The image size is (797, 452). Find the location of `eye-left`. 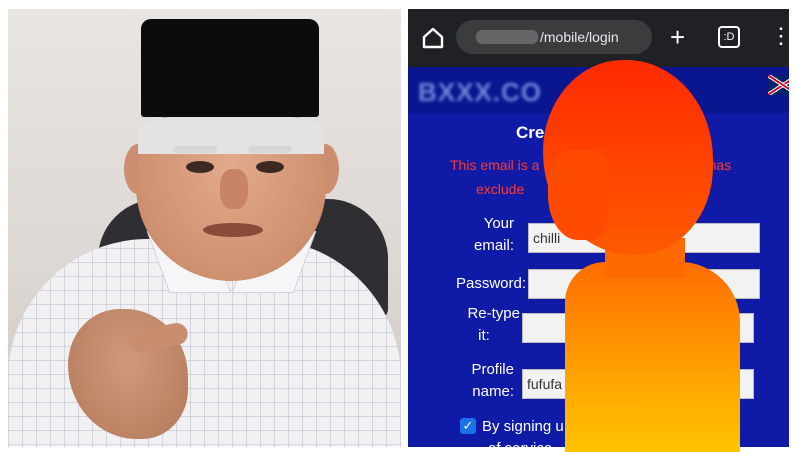

eye-left is located at coordinates (200, 167).